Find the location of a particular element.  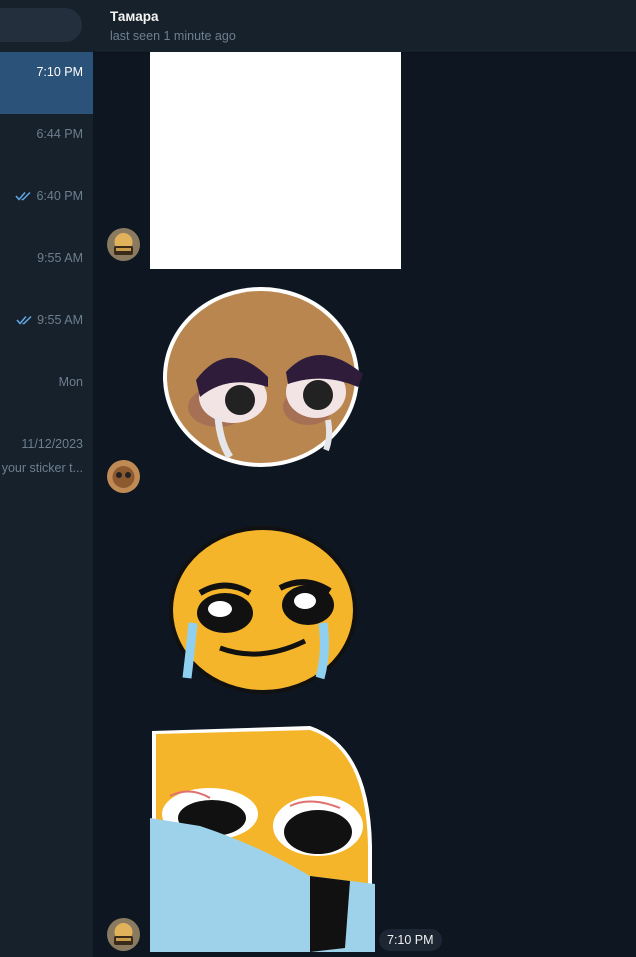

chat-time: Mon is located at coordinates (70, 382).